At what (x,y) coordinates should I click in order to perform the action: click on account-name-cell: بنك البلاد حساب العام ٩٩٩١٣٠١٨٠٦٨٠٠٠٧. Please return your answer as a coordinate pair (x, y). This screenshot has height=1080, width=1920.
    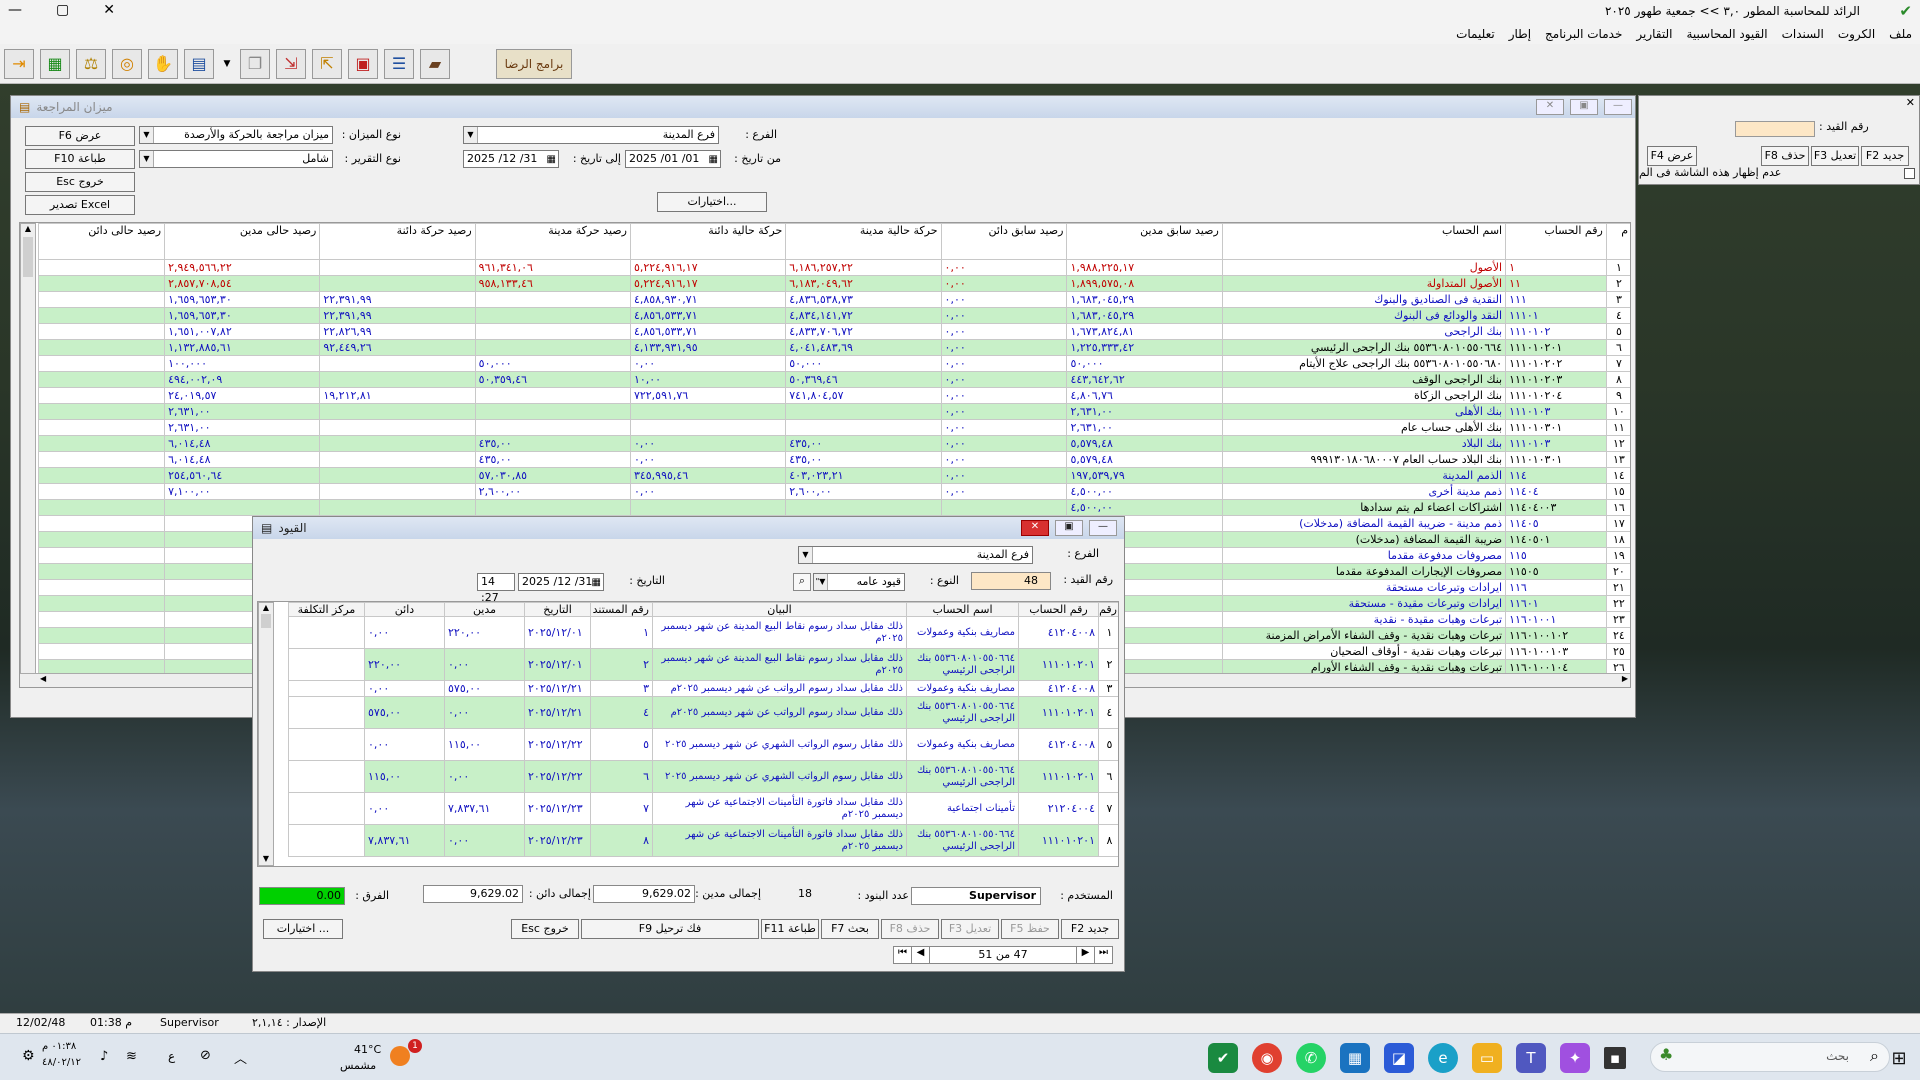
    Looking at the image, I should click on (1364, 459).